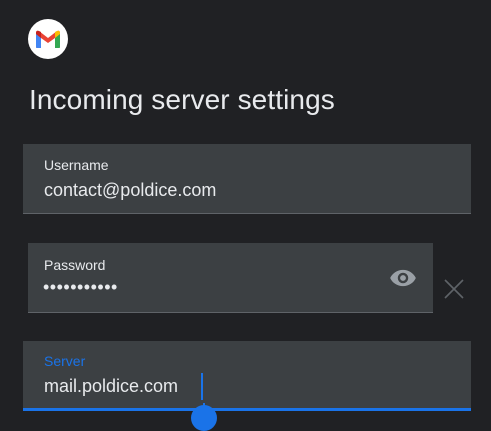  Describe the element at coordinates (454, 289) in the screenshot. I see `close-icon` at that location.